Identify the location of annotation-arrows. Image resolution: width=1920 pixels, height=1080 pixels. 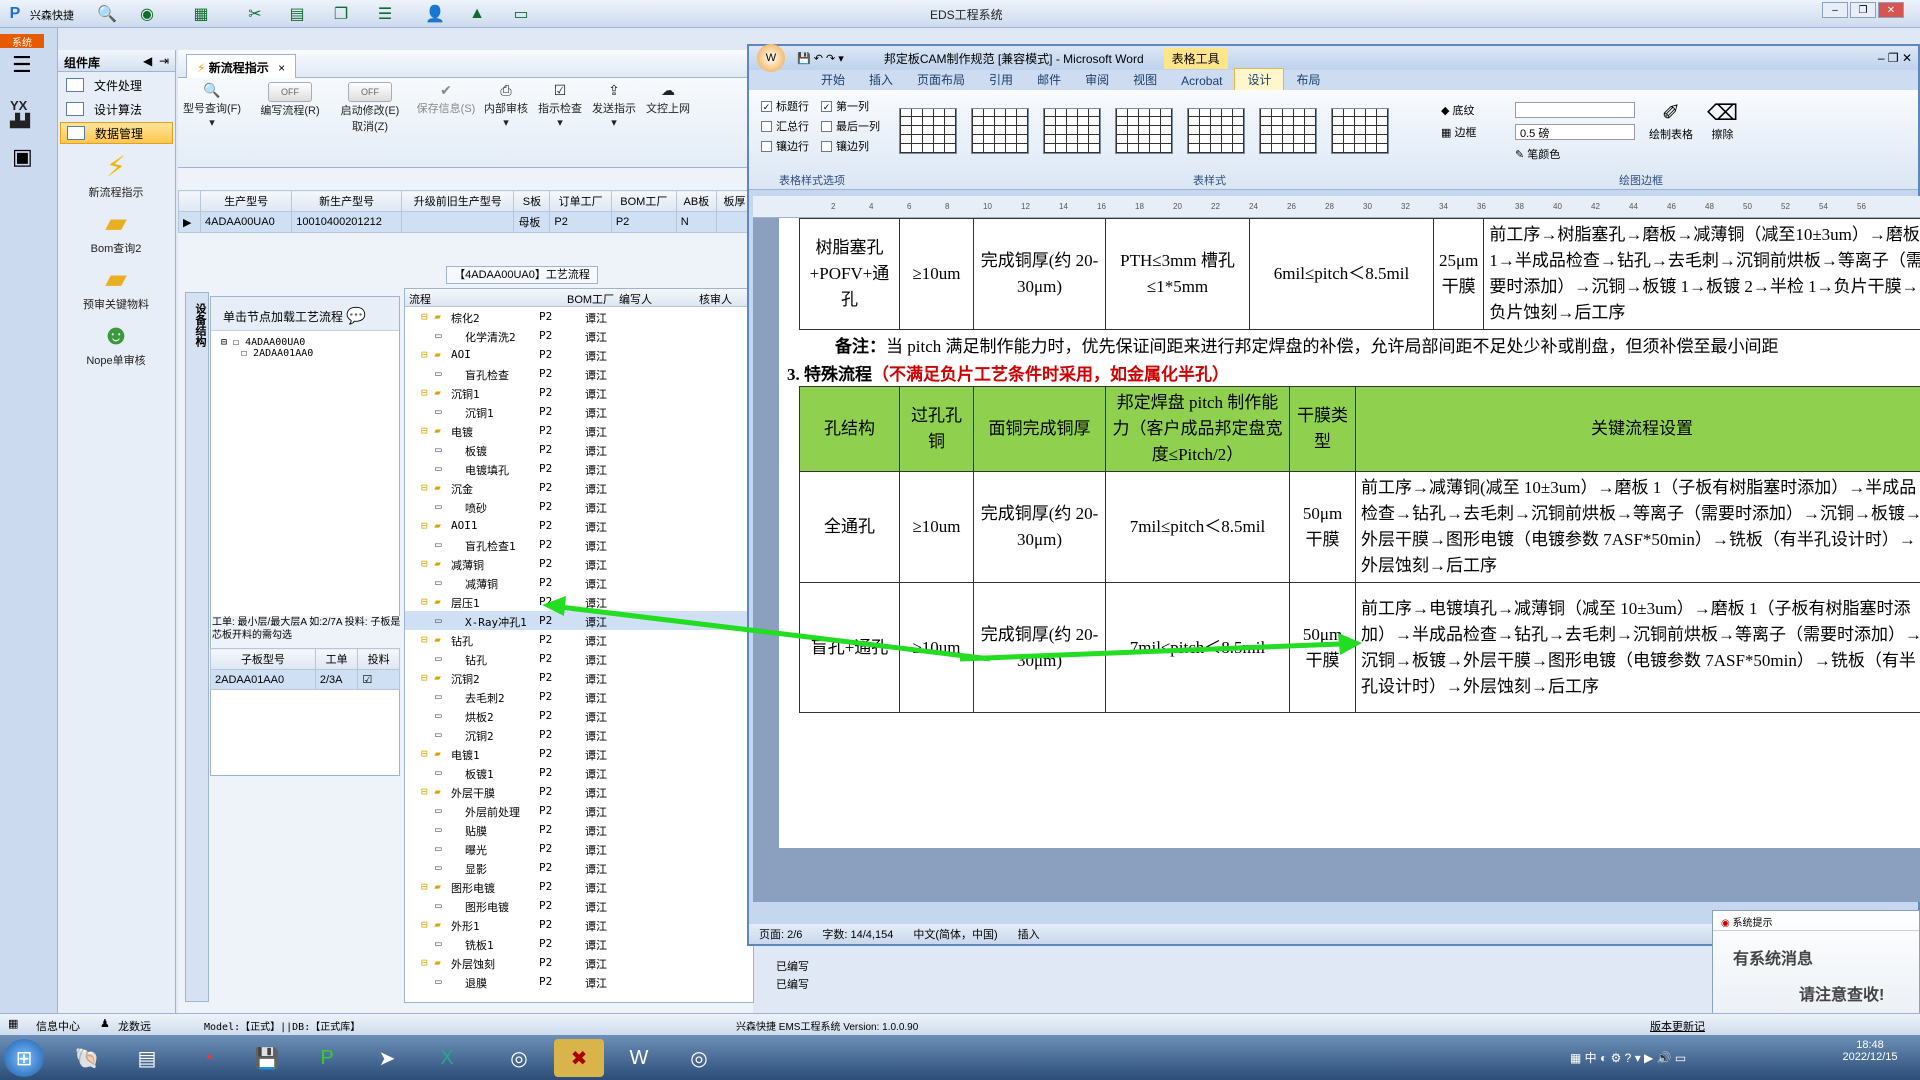
(952, 629).